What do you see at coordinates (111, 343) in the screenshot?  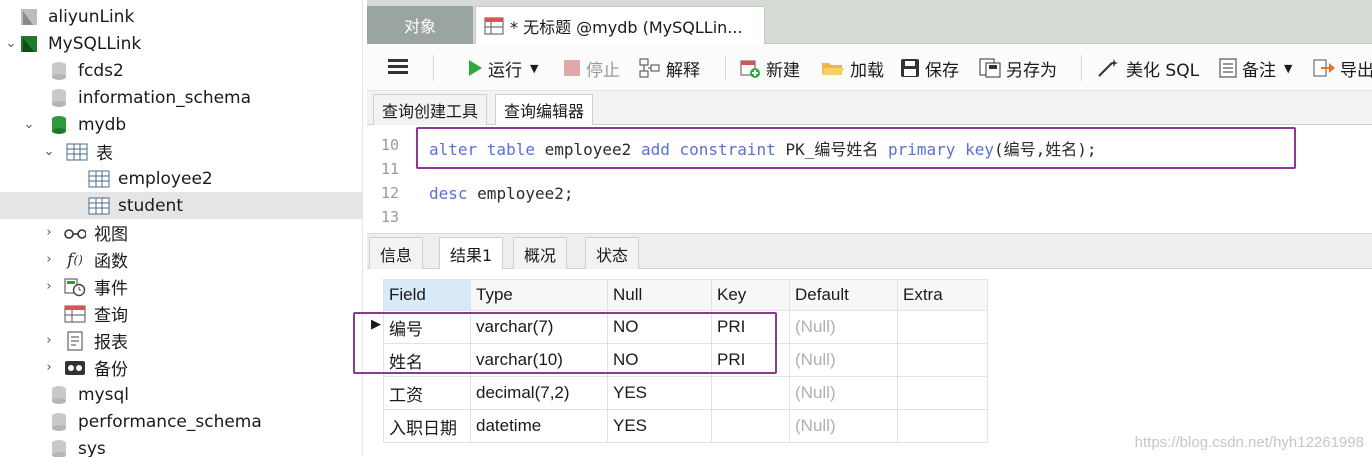 I see `tree-label: 报表` at bounding box center [111, 343].